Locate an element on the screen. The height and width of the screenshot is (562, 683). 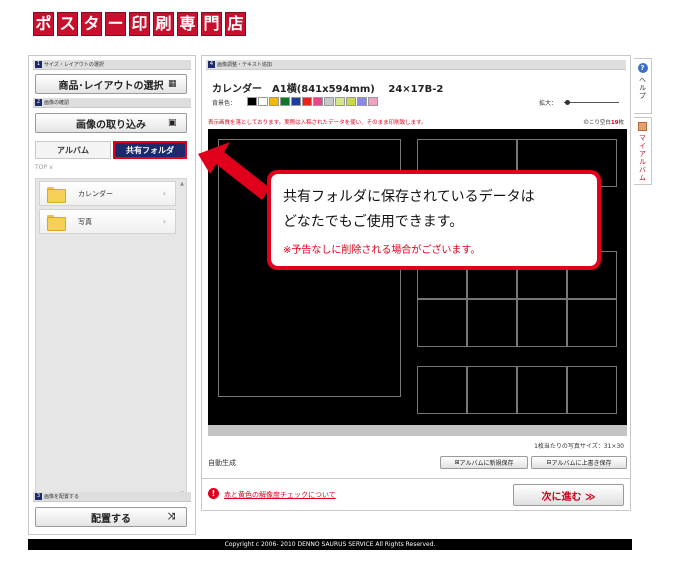
my-album-tab: マイアルバム is located at coordinates (643, 151).